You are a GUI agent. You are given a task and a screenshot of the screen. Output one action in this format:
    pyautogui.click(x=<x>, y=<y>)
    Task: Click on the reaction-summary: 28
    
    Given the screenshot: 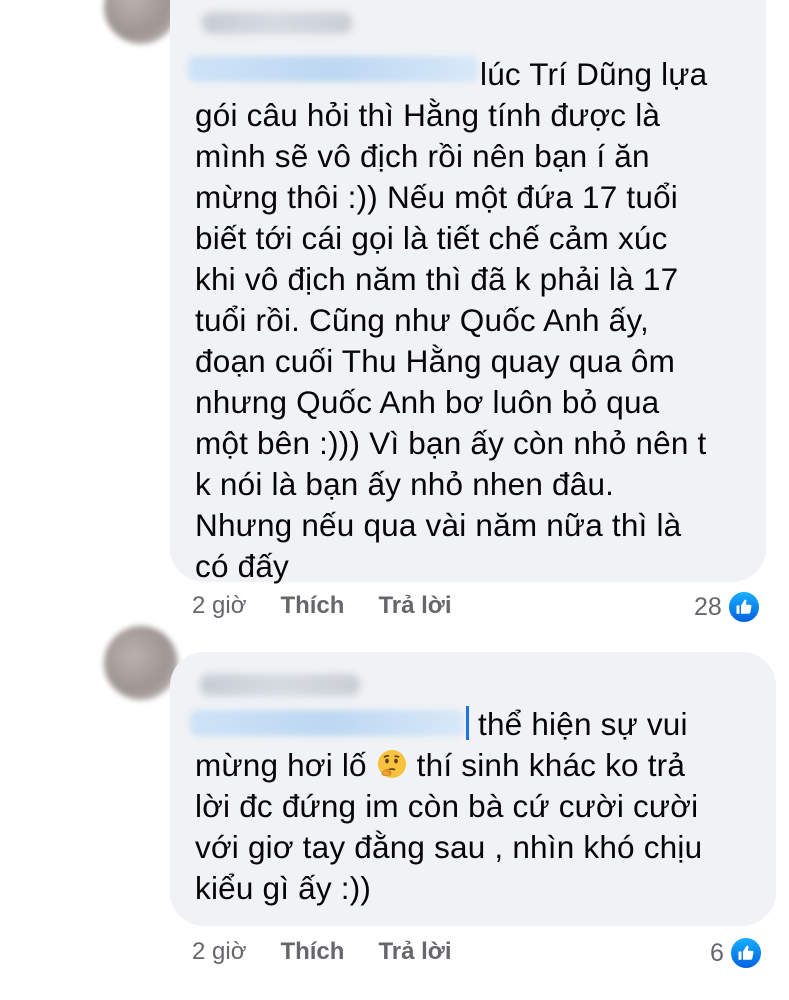 What is the action you would take?
    pyautogui.click(x=727, y=607)
    